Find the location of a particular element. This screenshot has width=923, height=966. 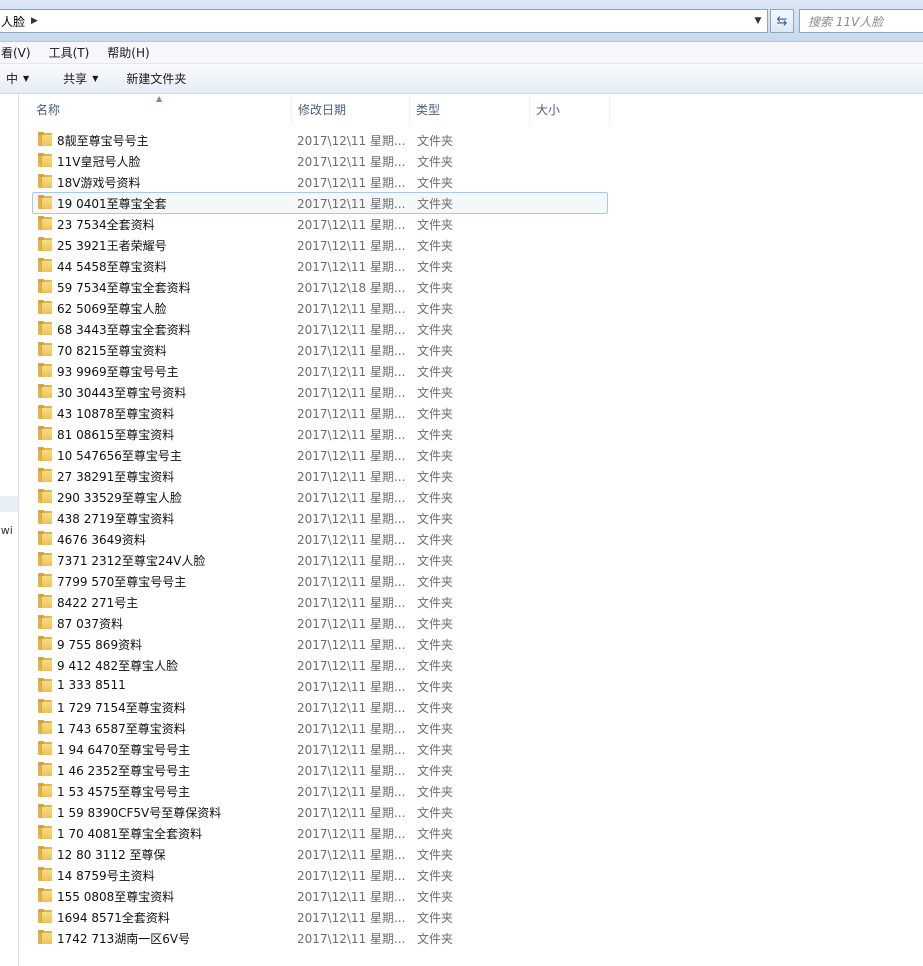

column-header-name: 名称 is located at coordinates (156, 109).